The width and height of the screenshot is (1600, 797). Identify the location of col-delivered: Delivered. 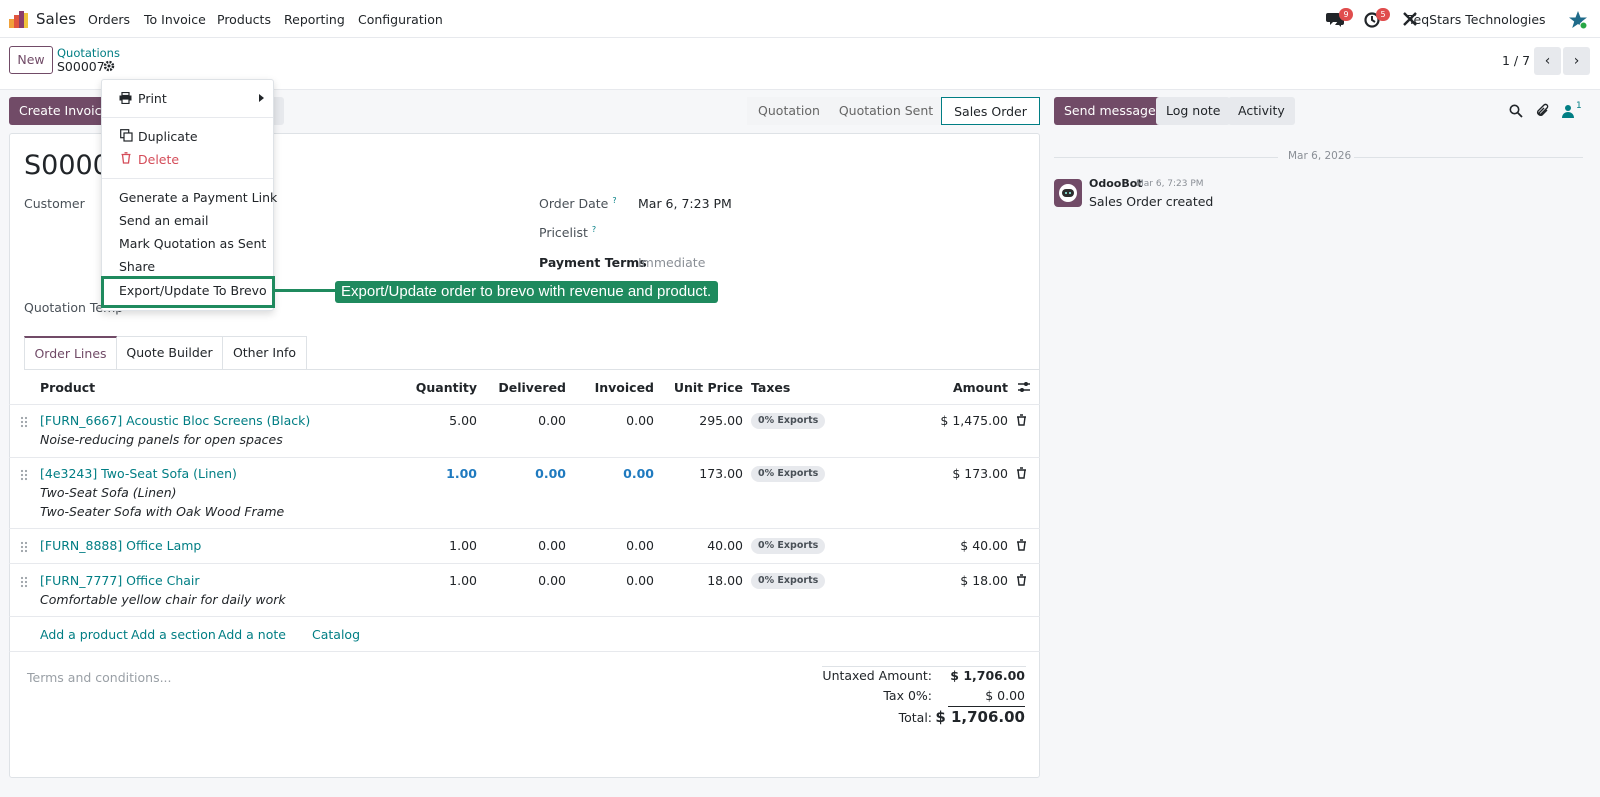
(523, 387).